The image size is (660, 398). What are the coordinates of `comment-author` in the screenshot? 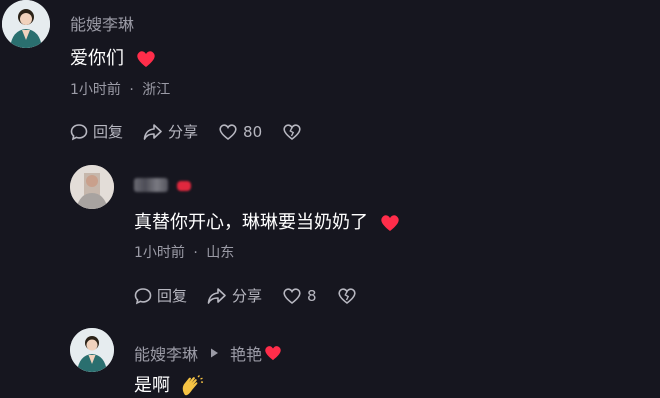 It's located at (163, 184).